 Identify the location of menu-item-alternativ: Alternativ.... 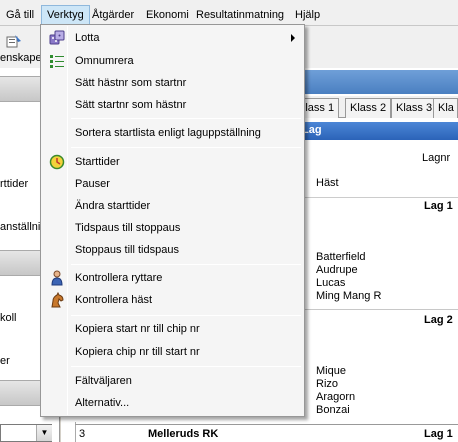
(172, 403).